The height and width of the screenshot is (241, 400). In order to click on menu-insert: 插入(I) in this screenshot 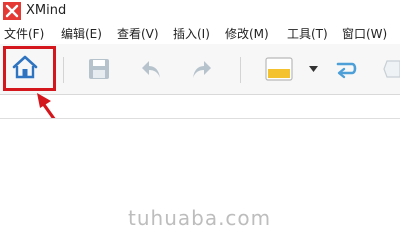, I will do `click(191, 33)`.